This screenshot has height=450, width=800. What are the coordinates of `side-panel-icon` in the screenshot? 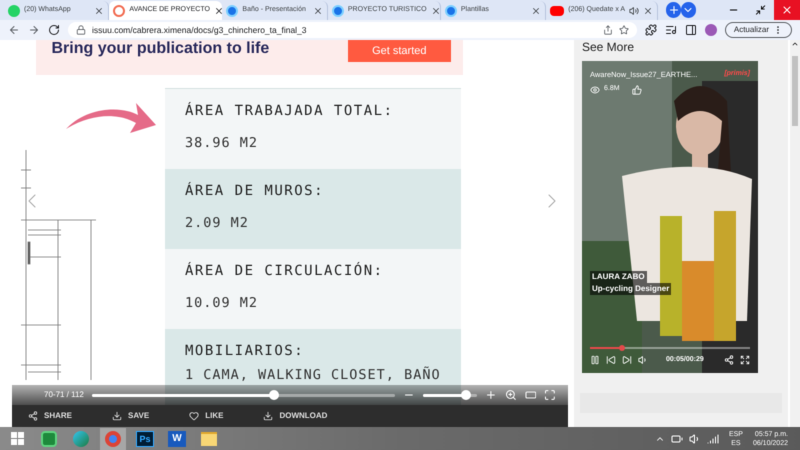 It's located at (690, 30).